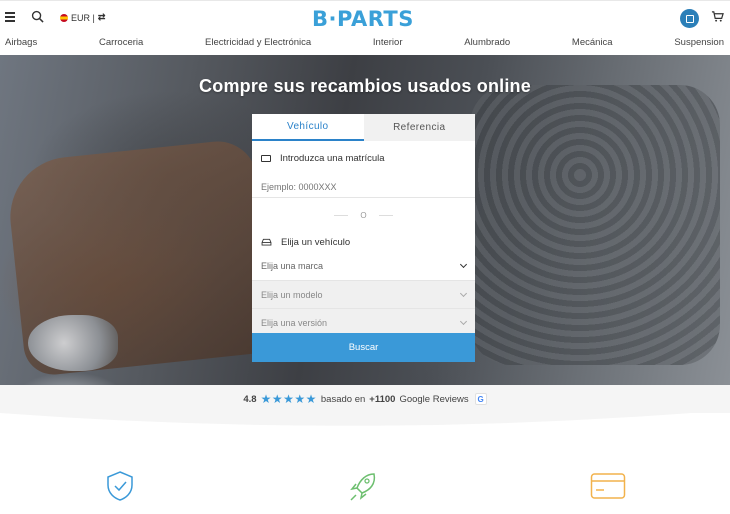 The image size is (730, 514). What do you see at coordinates (363, 347) in the screenshot?
I see `search-button: Buscar` at bounding box center [363, 347].